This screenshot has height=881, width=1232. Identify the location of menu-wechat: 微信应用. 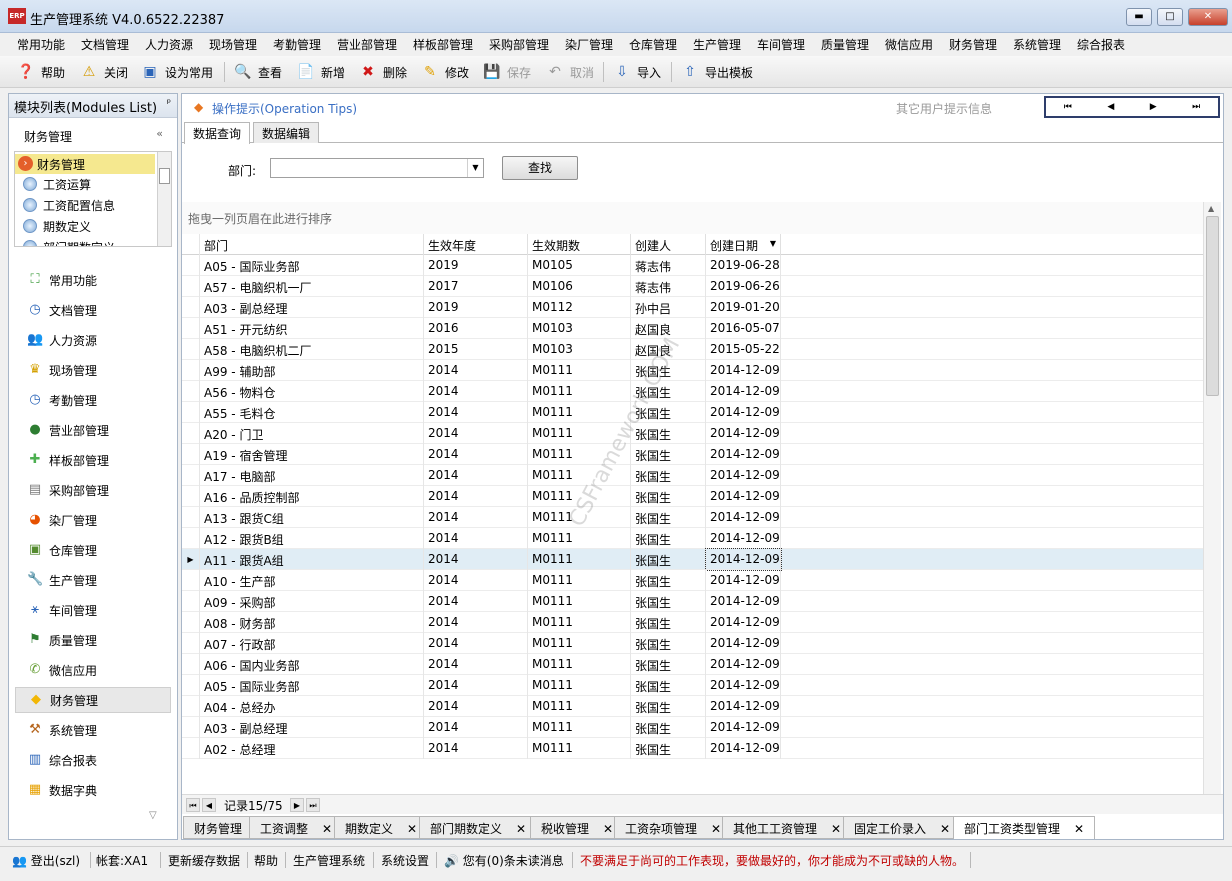
(909, 44).